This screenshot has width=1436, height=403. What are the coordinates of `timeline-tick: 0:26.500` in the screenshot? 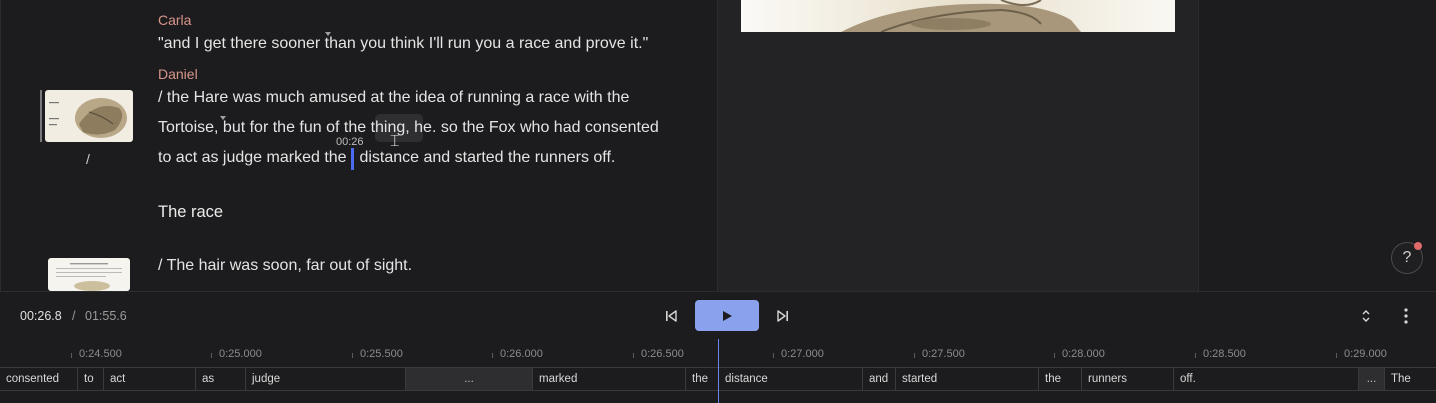 It's located at (658, 354).